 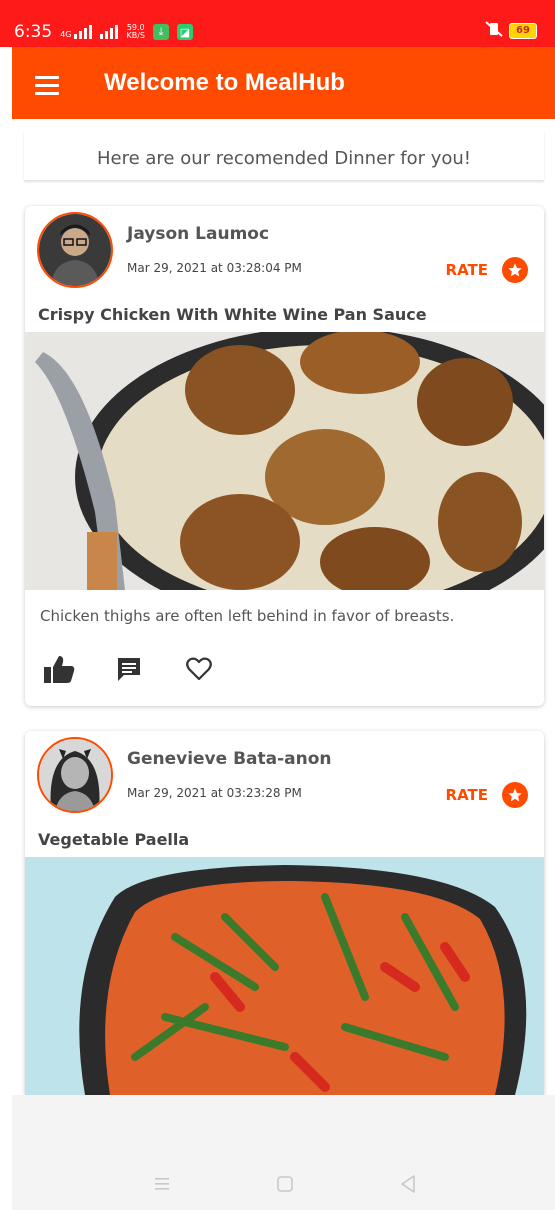 What do you see at coordinates (284, 158) in the screenshot?
I see `recommendation-text: Here are our recomended Dinner for you!` at bounding box center [284, 158].